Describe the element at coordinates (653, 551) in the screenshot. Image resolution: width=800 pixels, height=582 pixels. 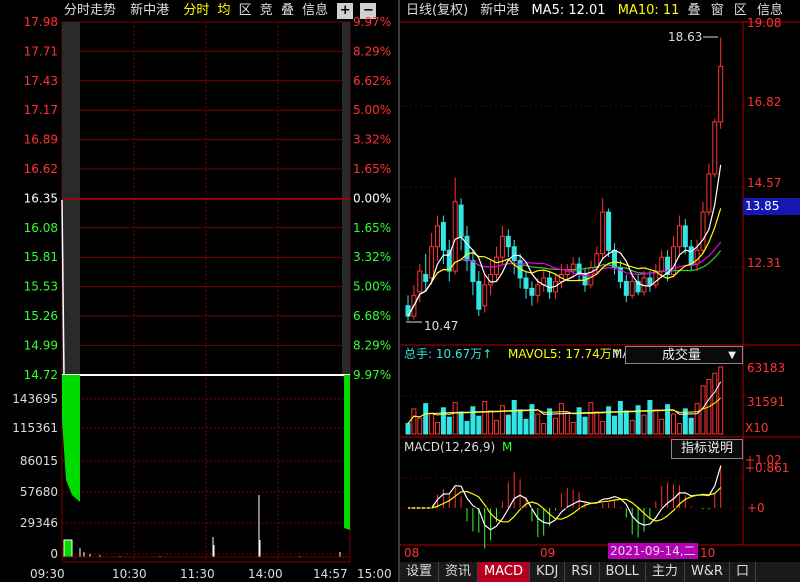
I see `date-tag: 2021-09-14,二` at that location.